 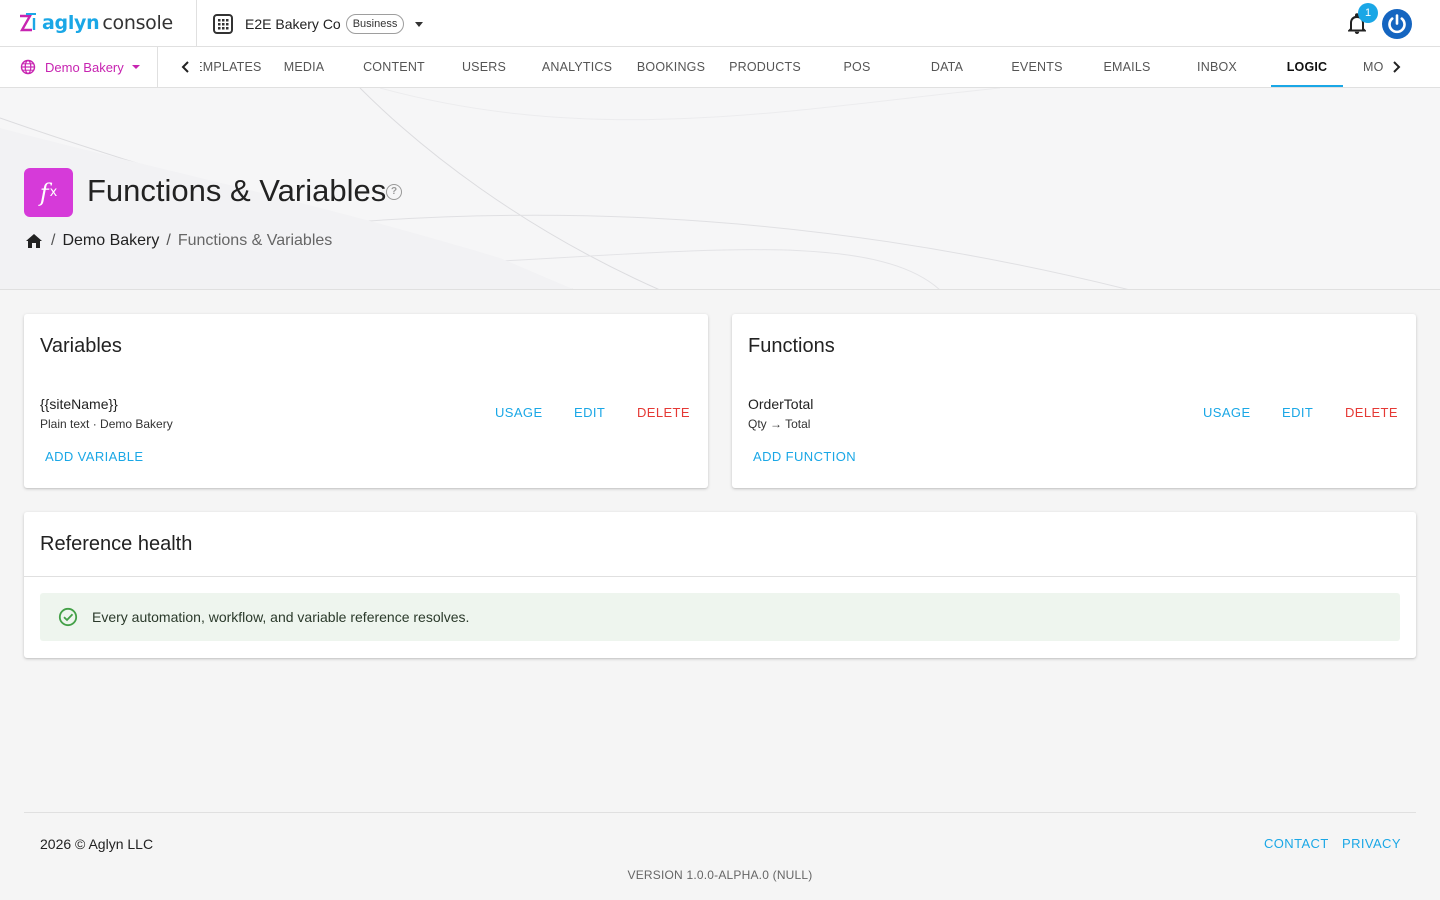 What do you see at coordinates (94, 456) in the screenshot?
I see `add-variable-button: ADD VARIABLE` at bounding box center [94, 456].